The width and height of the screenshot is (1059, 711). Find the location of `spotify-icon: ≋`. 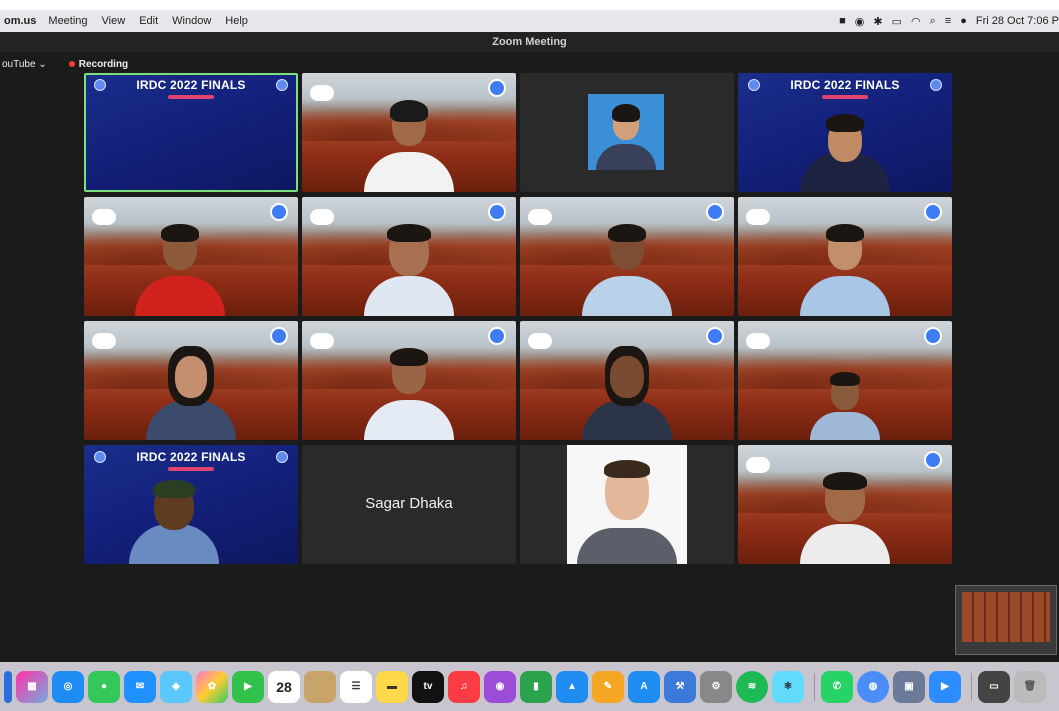

spotify-icon: ≋ is located at coordinates (752, 686).